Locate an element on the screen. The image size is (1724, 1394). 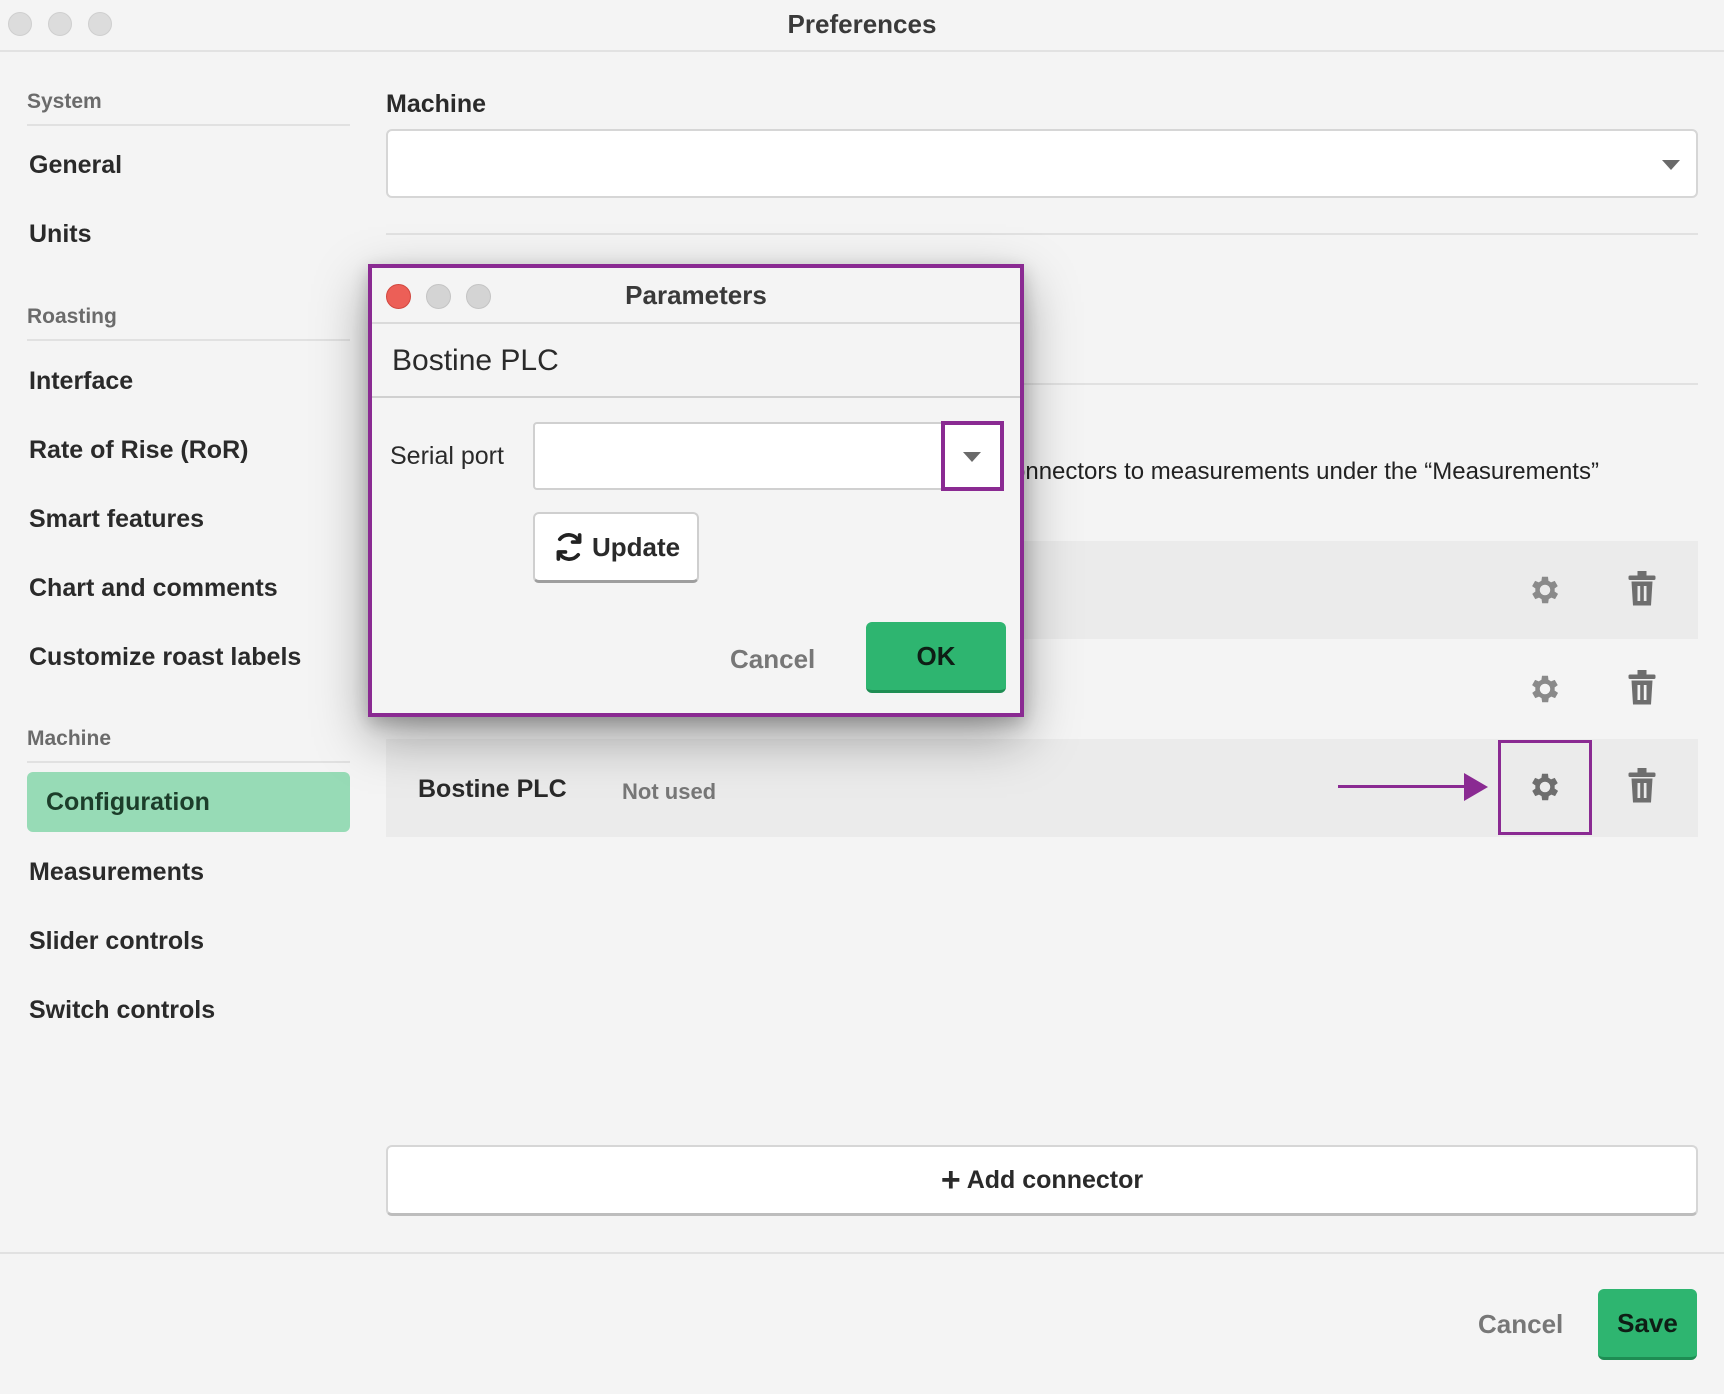
serial-port-dropdown-button is located at coordinates (972, 456).